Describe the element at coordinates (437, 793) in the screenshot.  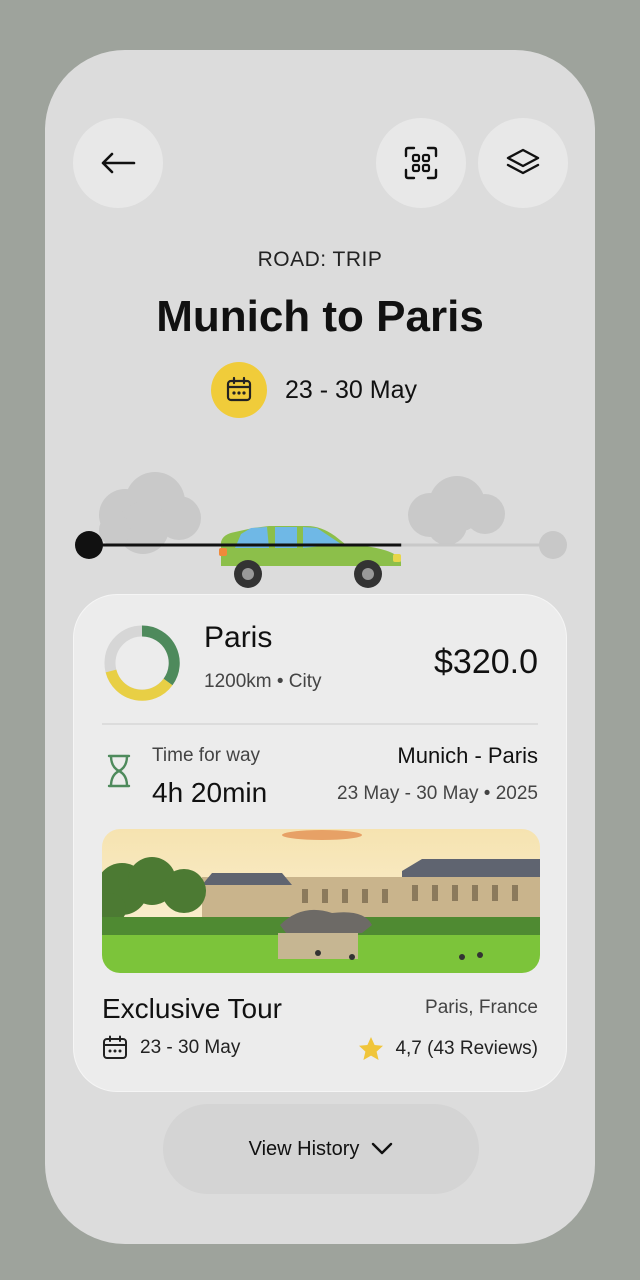
I see `route-dates: 23 May - 30 May • 2025` at that location.